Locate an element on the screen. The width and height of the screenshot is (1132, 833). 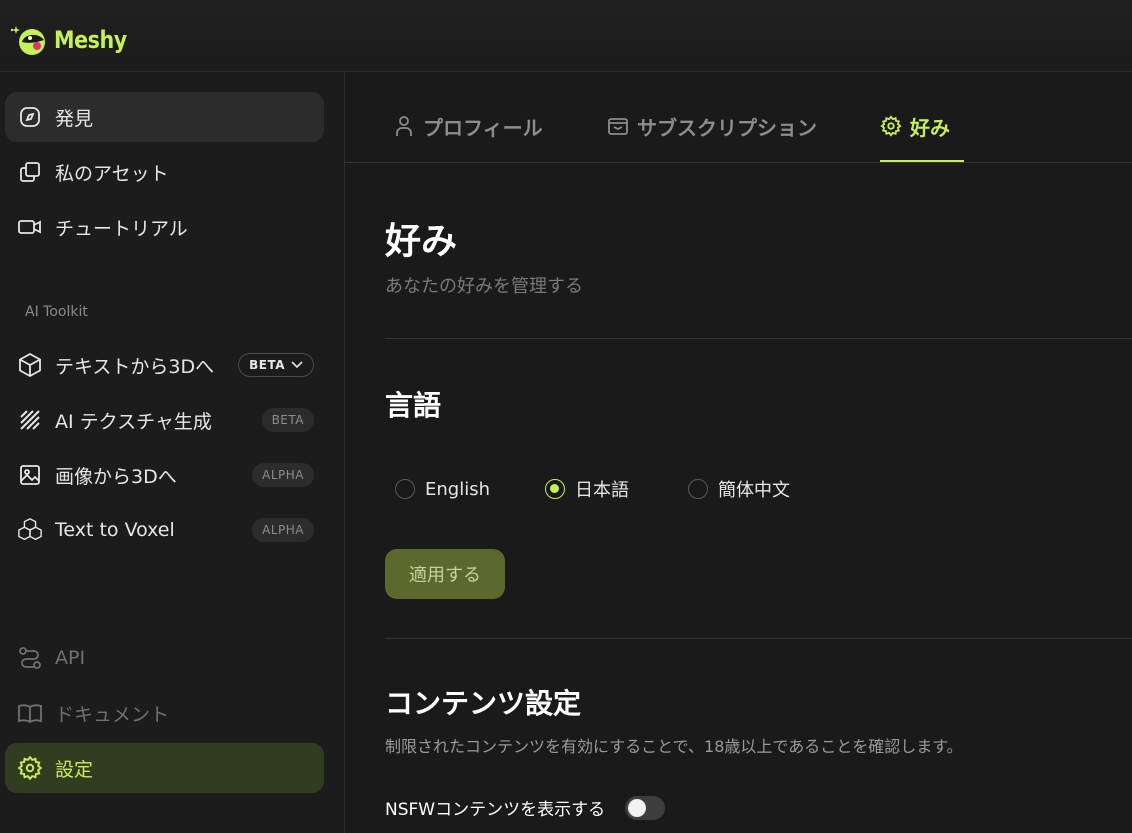
language-option-japanese: 日本語 is located at coordinates (616, 489).